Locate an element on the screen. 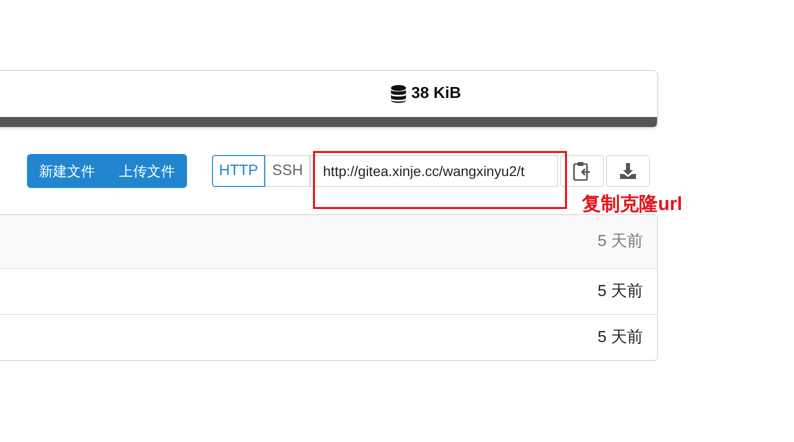 This screenshot has width=794, height=442. download-icon is located at coordinates (628, 171).